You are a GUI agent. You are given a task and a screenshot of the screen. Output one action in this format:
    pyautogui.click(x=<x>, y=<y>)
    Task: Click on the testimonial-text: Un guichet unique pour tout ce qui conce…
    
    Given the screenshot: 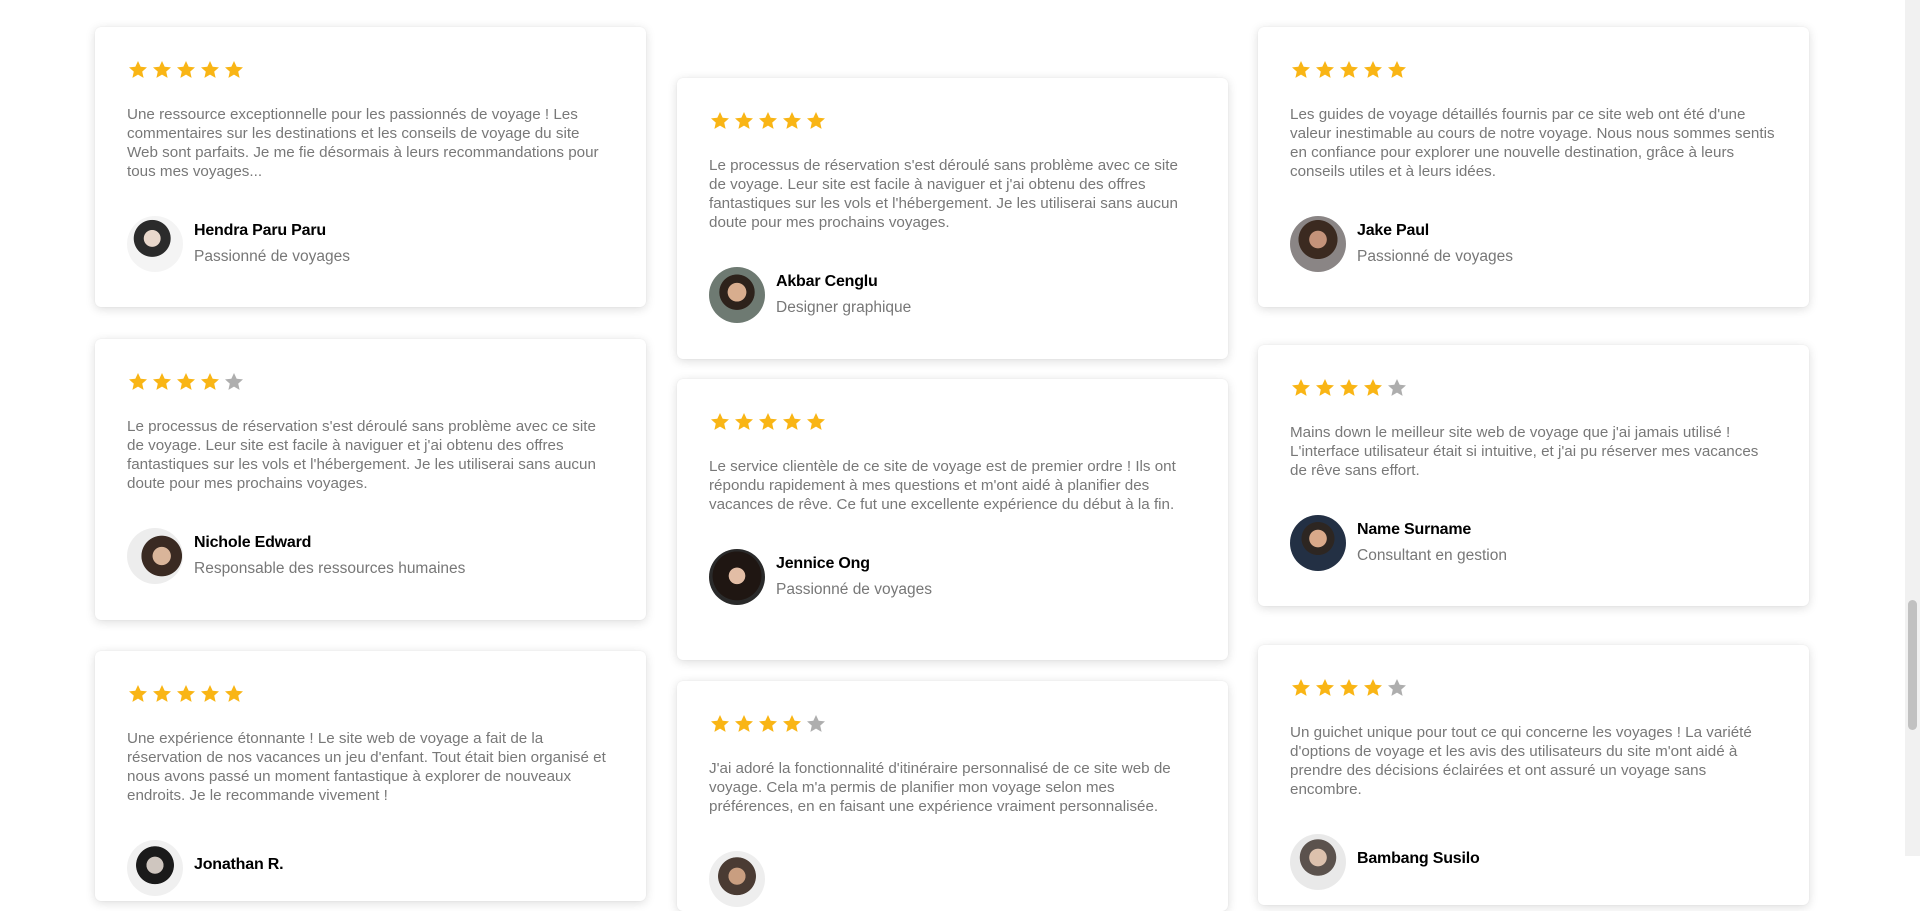 What is the action you would take?
    pyautogui.click(x=1521, y=761)
    